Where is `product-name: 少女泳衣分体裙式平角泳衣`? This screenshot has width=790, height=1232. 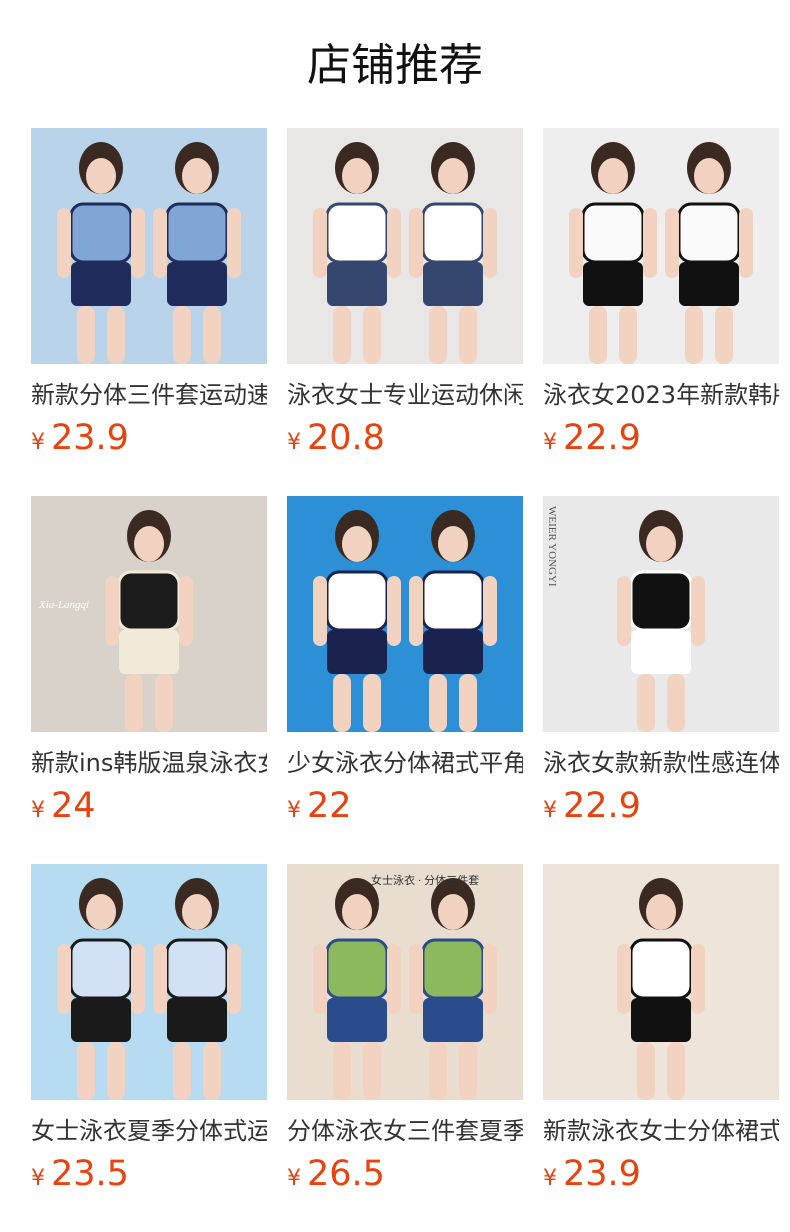
product-name: 少女泳衣分体裙式平角泳衣 is located at coordinates (405, 763).